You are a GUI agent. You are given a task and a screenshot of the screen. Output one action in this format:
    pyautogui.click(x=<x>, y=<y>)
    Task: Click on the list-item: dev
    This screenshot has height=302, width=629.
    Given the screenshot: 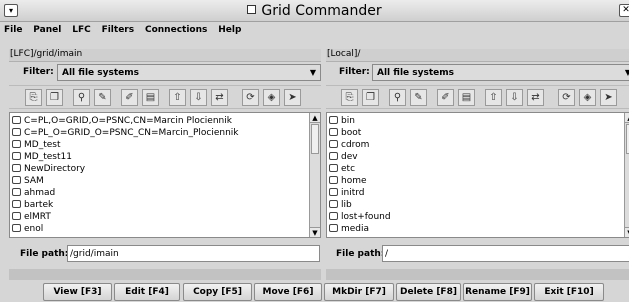 What is the action you would take?
    pyautogui.click(x=479, y=157)
    